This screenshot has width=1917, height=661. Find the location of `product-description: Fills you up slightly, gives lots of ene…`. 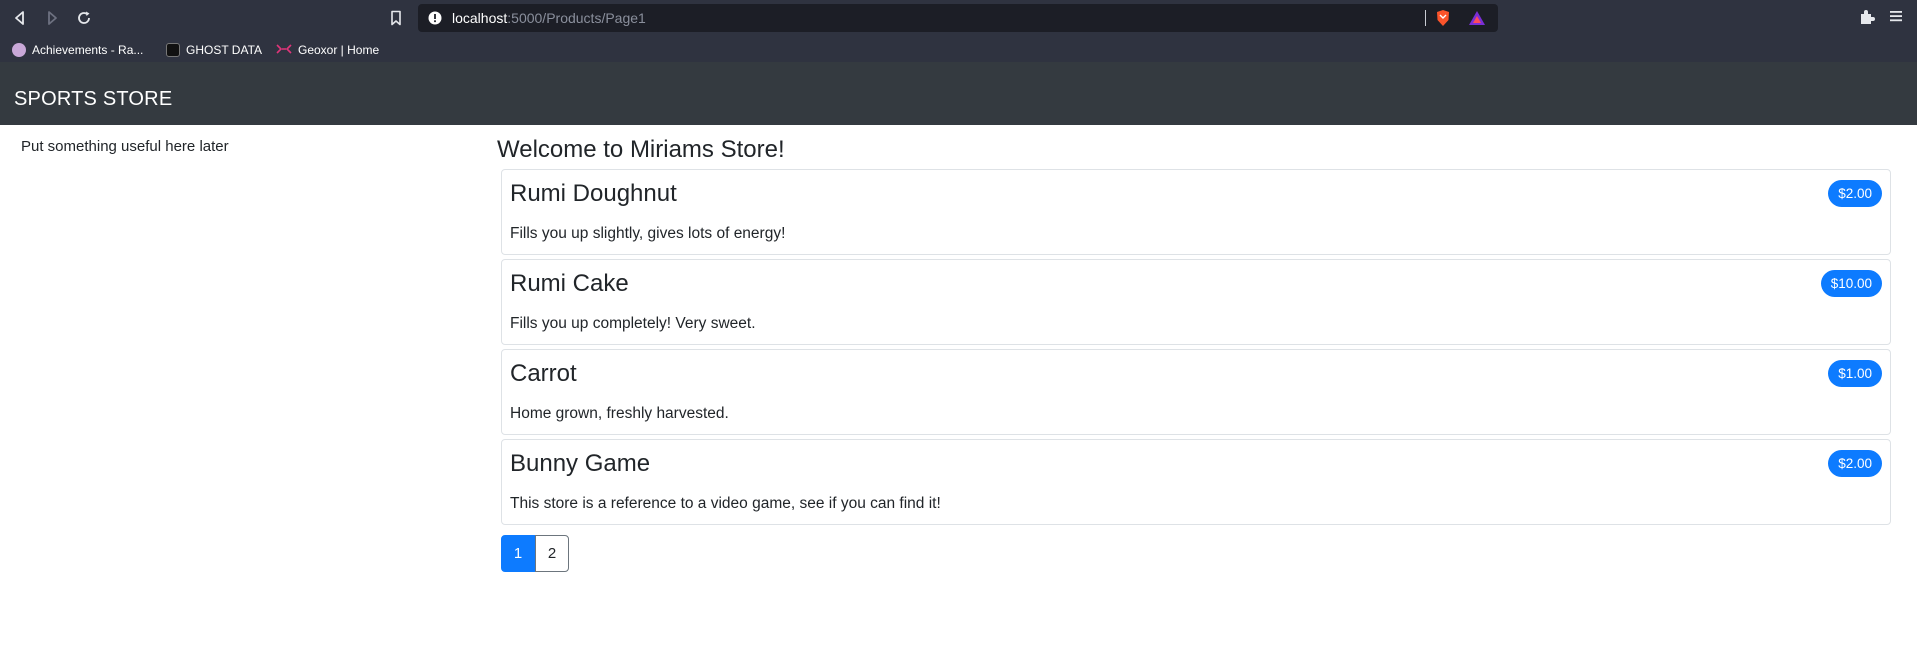

product-description: Fills you up slightly, gives lots of ene… is located at coordinates (648, 233).